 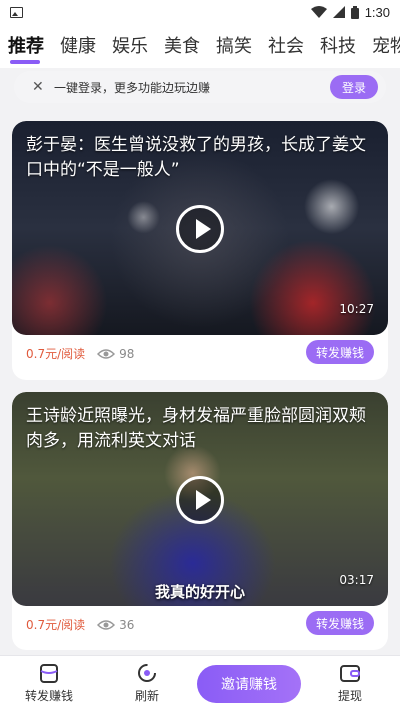 I want to click on image-notification-icon, so click(x=16, y=12).